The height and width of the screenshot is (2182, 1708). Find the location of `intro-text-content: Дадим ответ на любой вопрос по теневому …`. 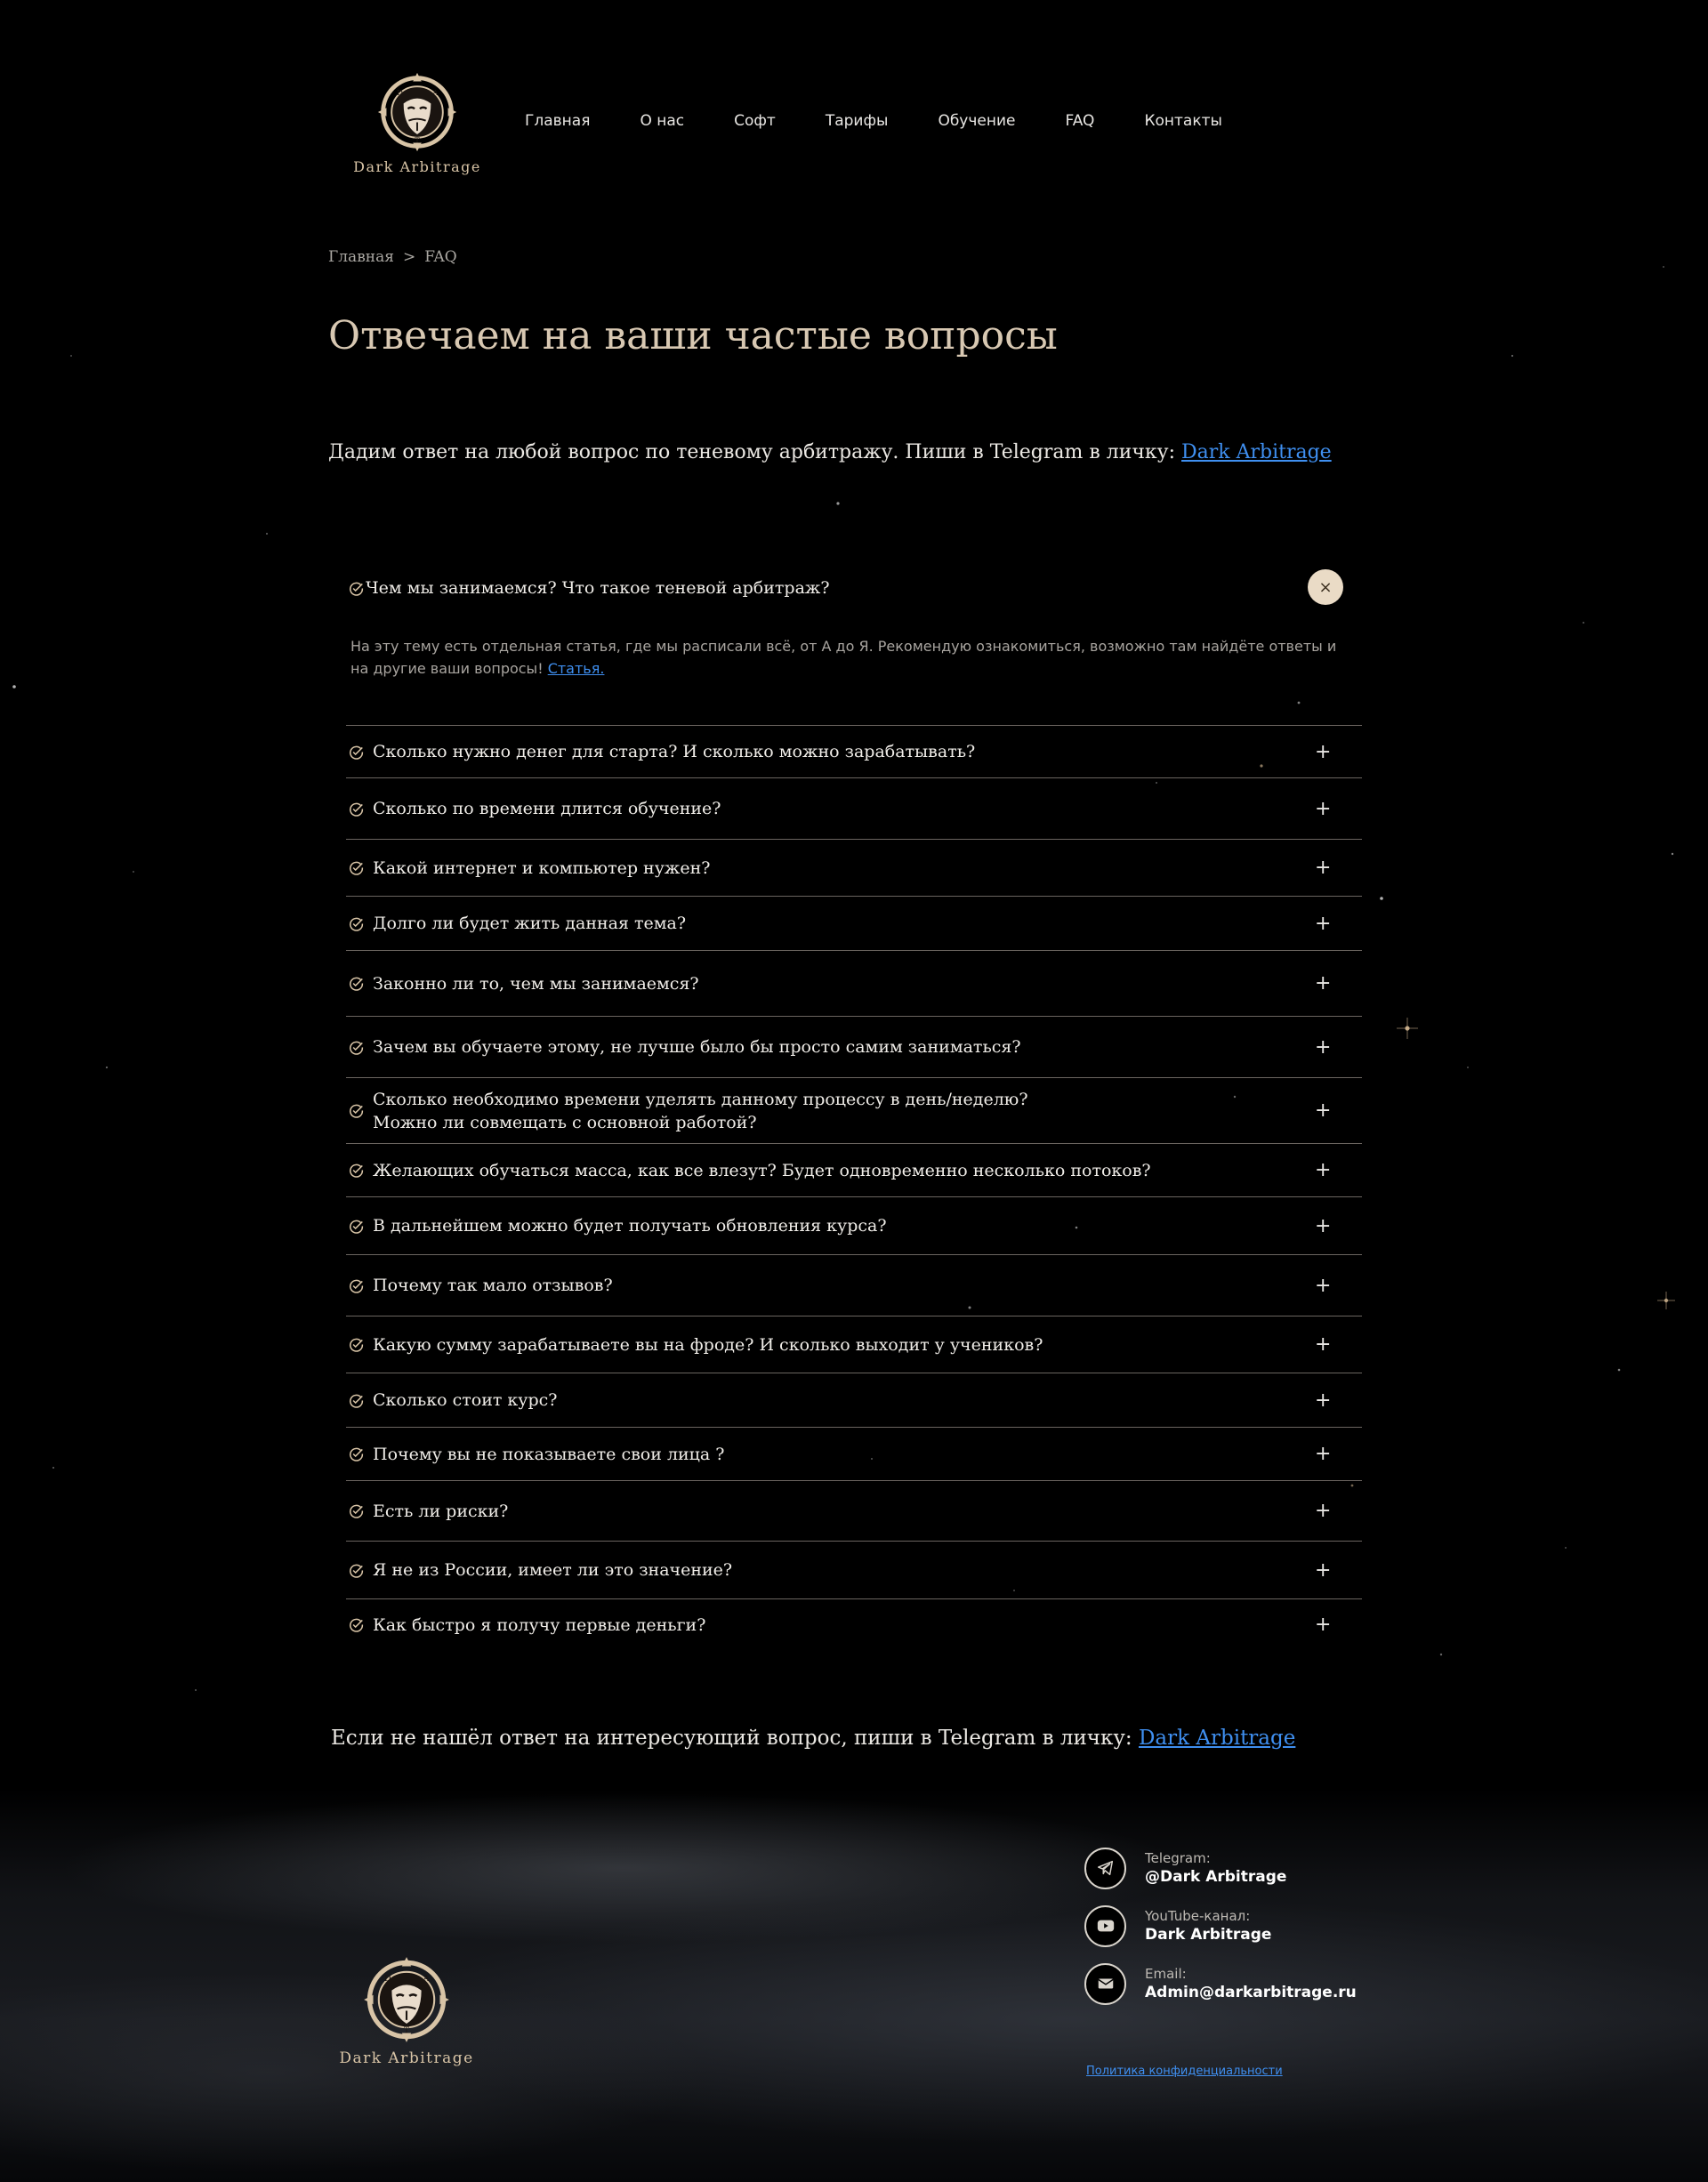

intro-text-content: Дадим ответ на любой вопрос по теневому … is located at coordinates (754, 452).